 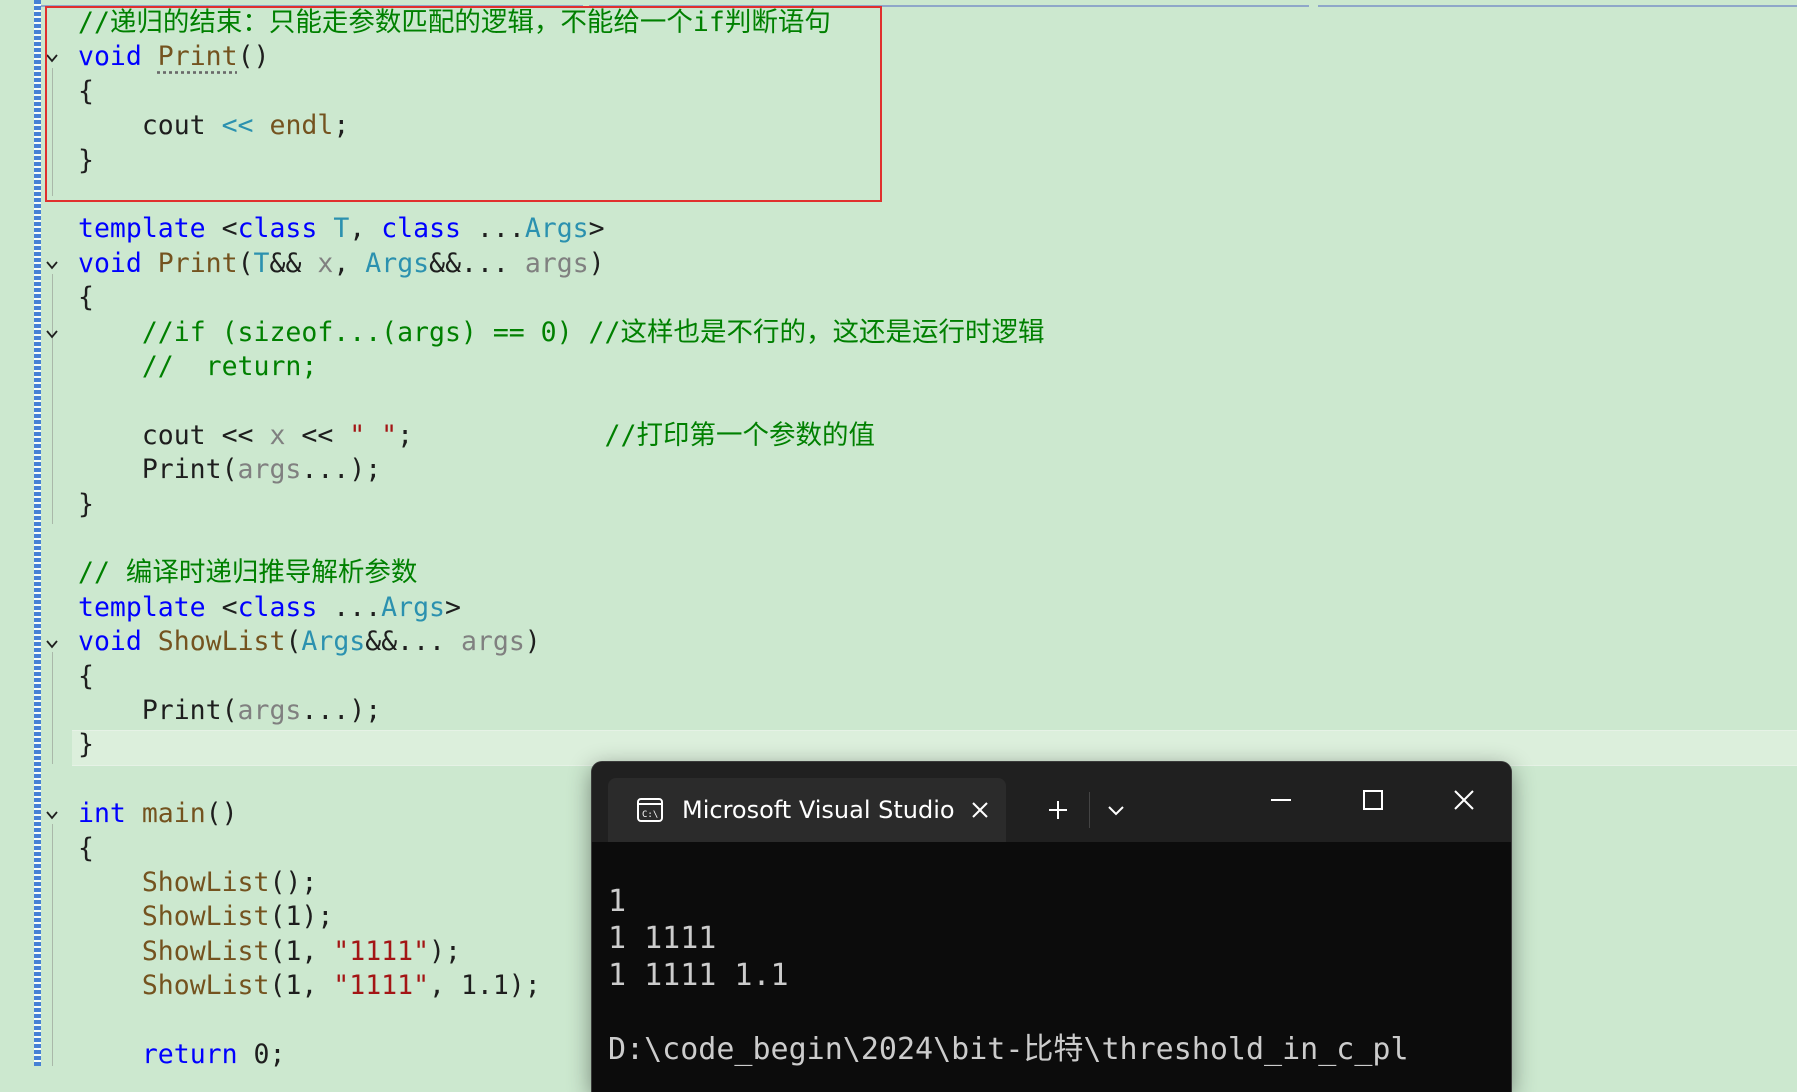 I want to click on close-tab-icon, so click(x=980, y=810).